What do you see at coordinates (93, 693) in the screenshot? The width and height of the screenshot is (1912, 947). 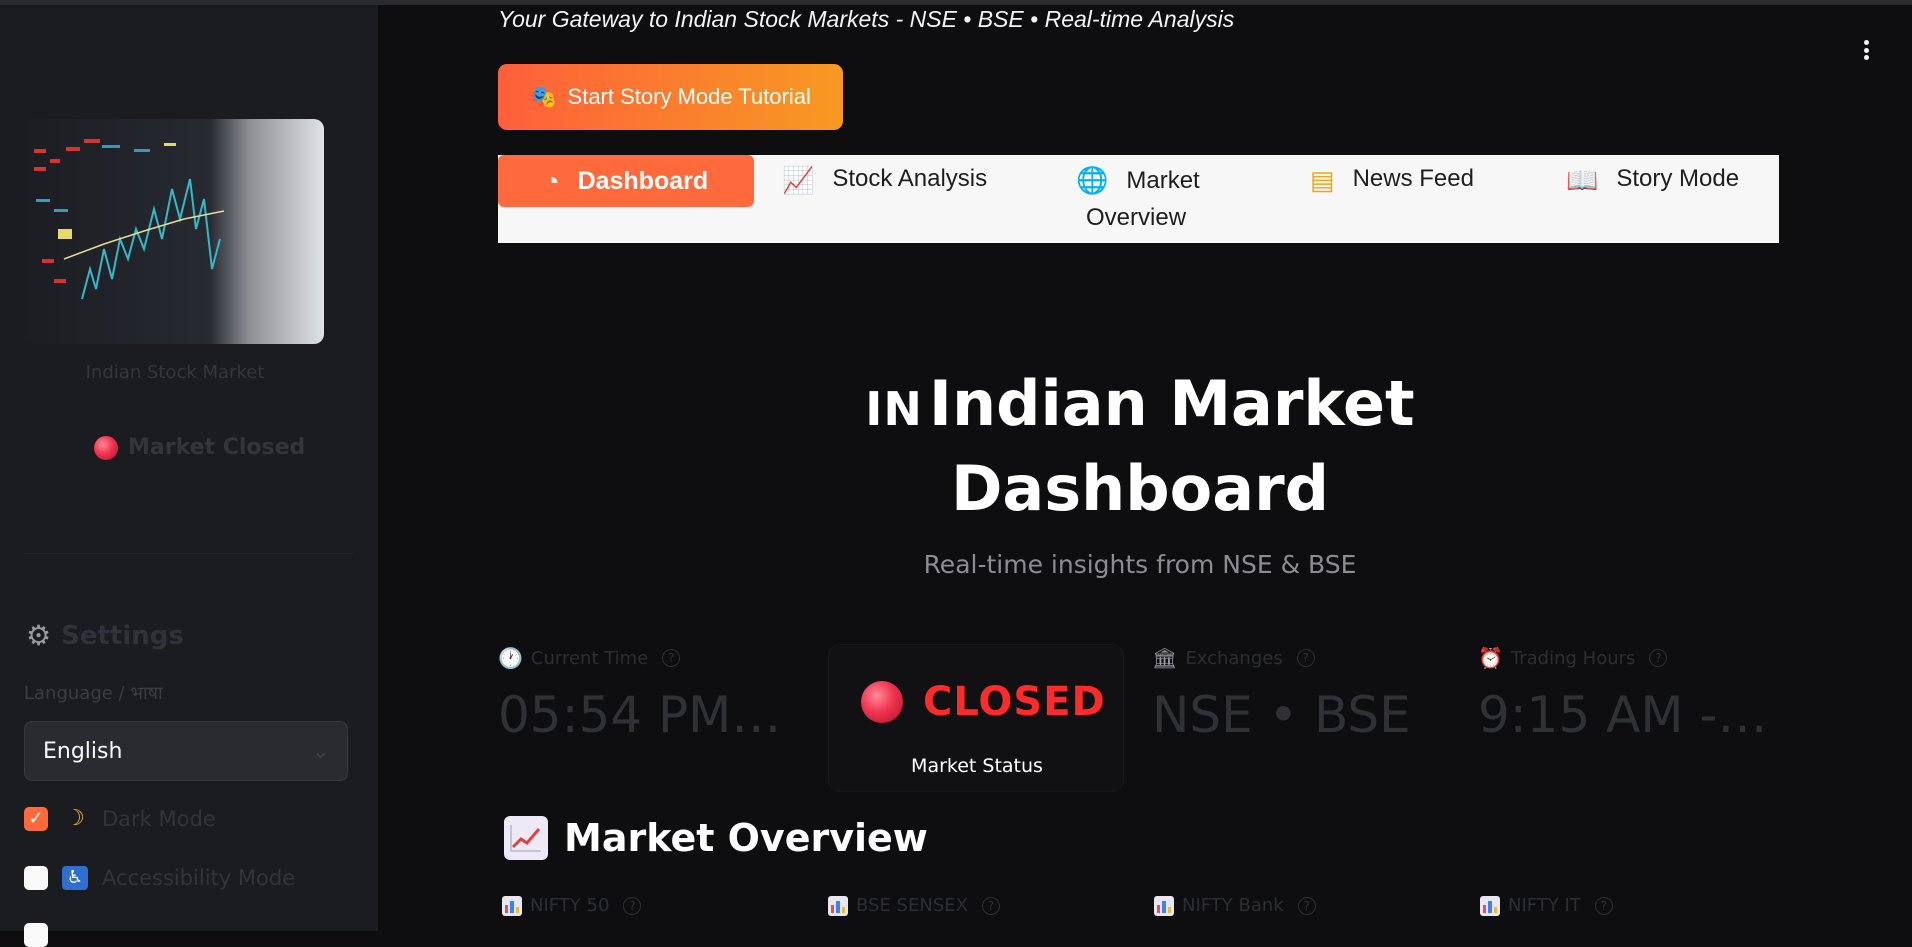 I see `language-label: Language / भाषा` at bounding box center [93, 693].